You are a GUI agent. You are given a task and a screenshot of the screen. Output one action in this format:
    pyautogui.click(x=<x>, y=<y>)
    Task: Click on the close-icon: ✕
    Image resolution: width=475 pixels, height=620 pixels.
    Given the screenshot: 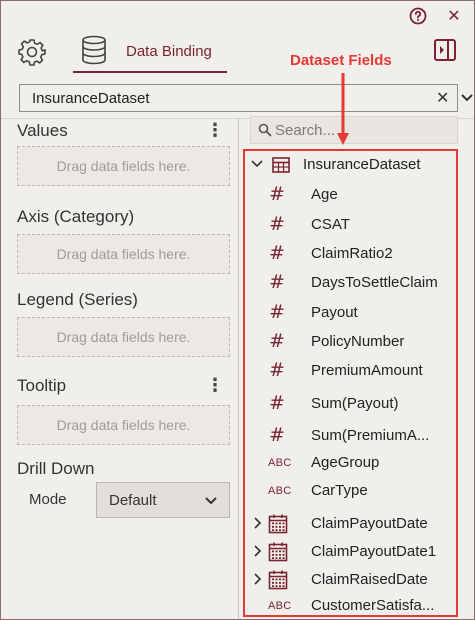 What is the action you would take?
    pyautogui.click(x=454, y=16)
    